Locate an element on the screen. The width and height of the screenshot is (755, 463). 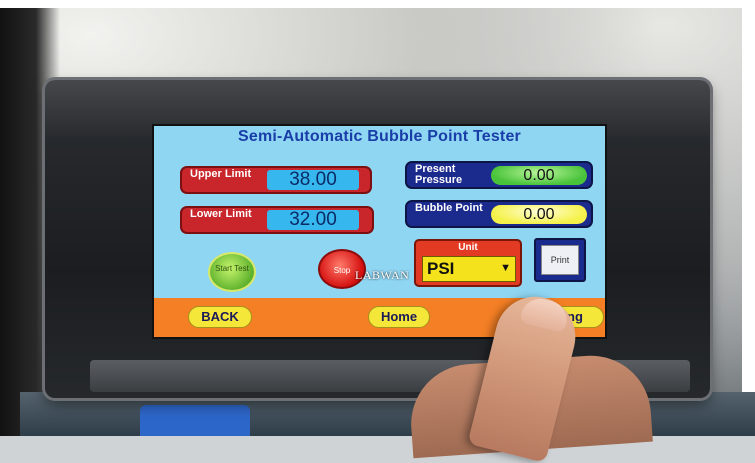
print-button: Print is located at coordinates (560, 260).